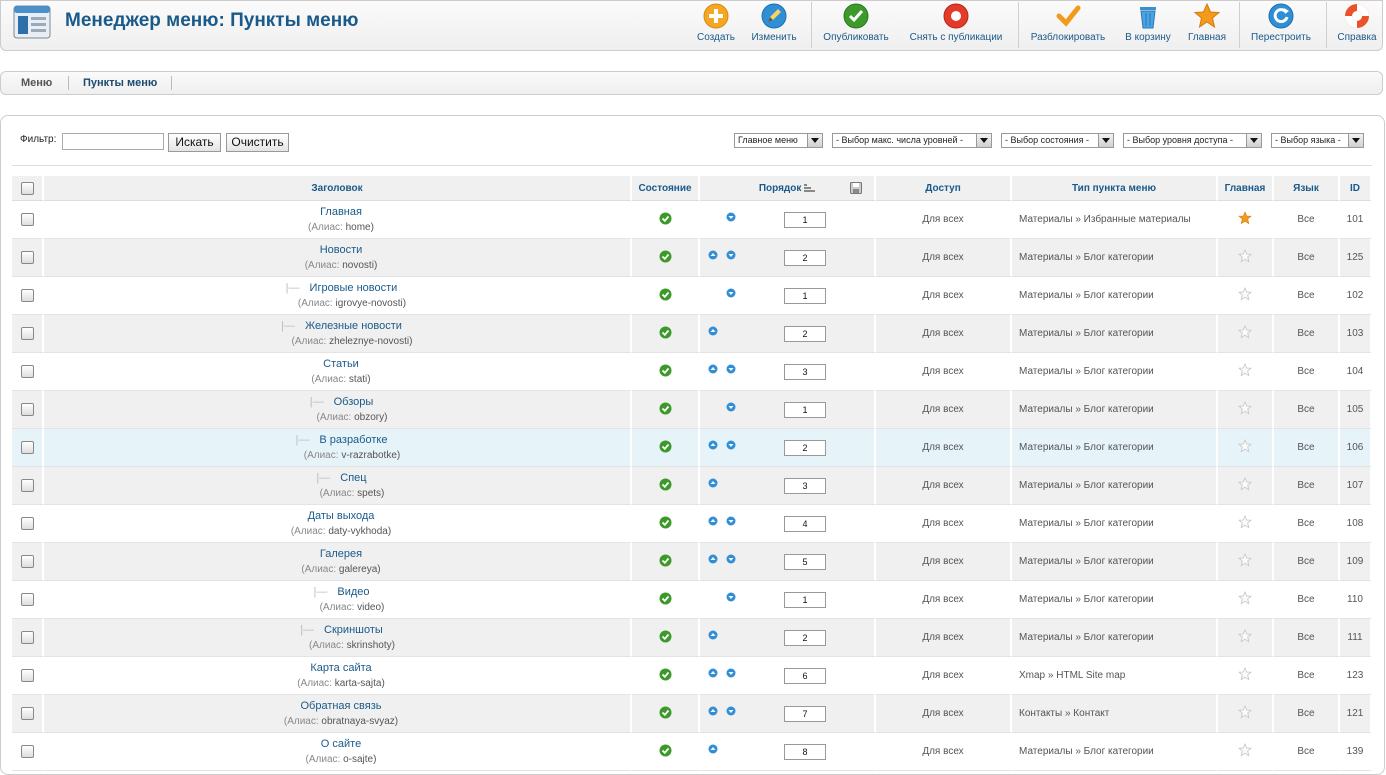  I want to click on filter-input, so click(113, 141).